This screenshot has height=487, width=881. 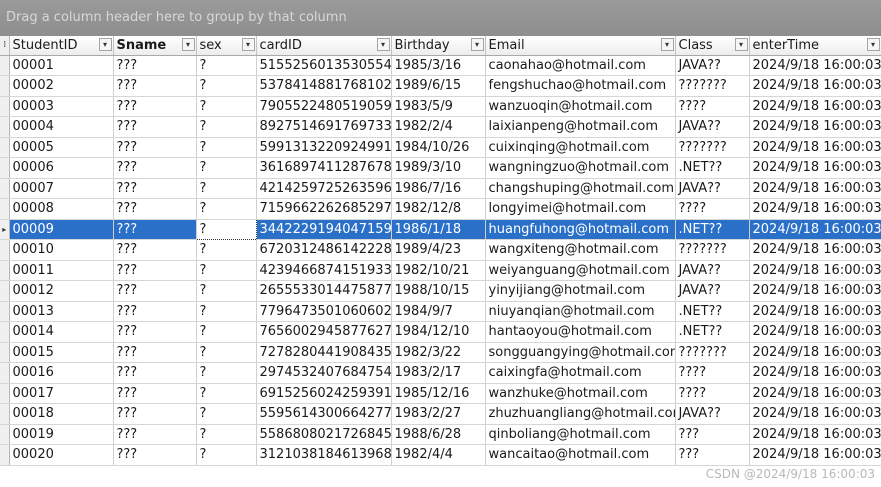 What do you see at coordinates (324, 270) in the screenshot?
I see `cell-cardid: 4239466874151933` at bounding box center [324, 270].